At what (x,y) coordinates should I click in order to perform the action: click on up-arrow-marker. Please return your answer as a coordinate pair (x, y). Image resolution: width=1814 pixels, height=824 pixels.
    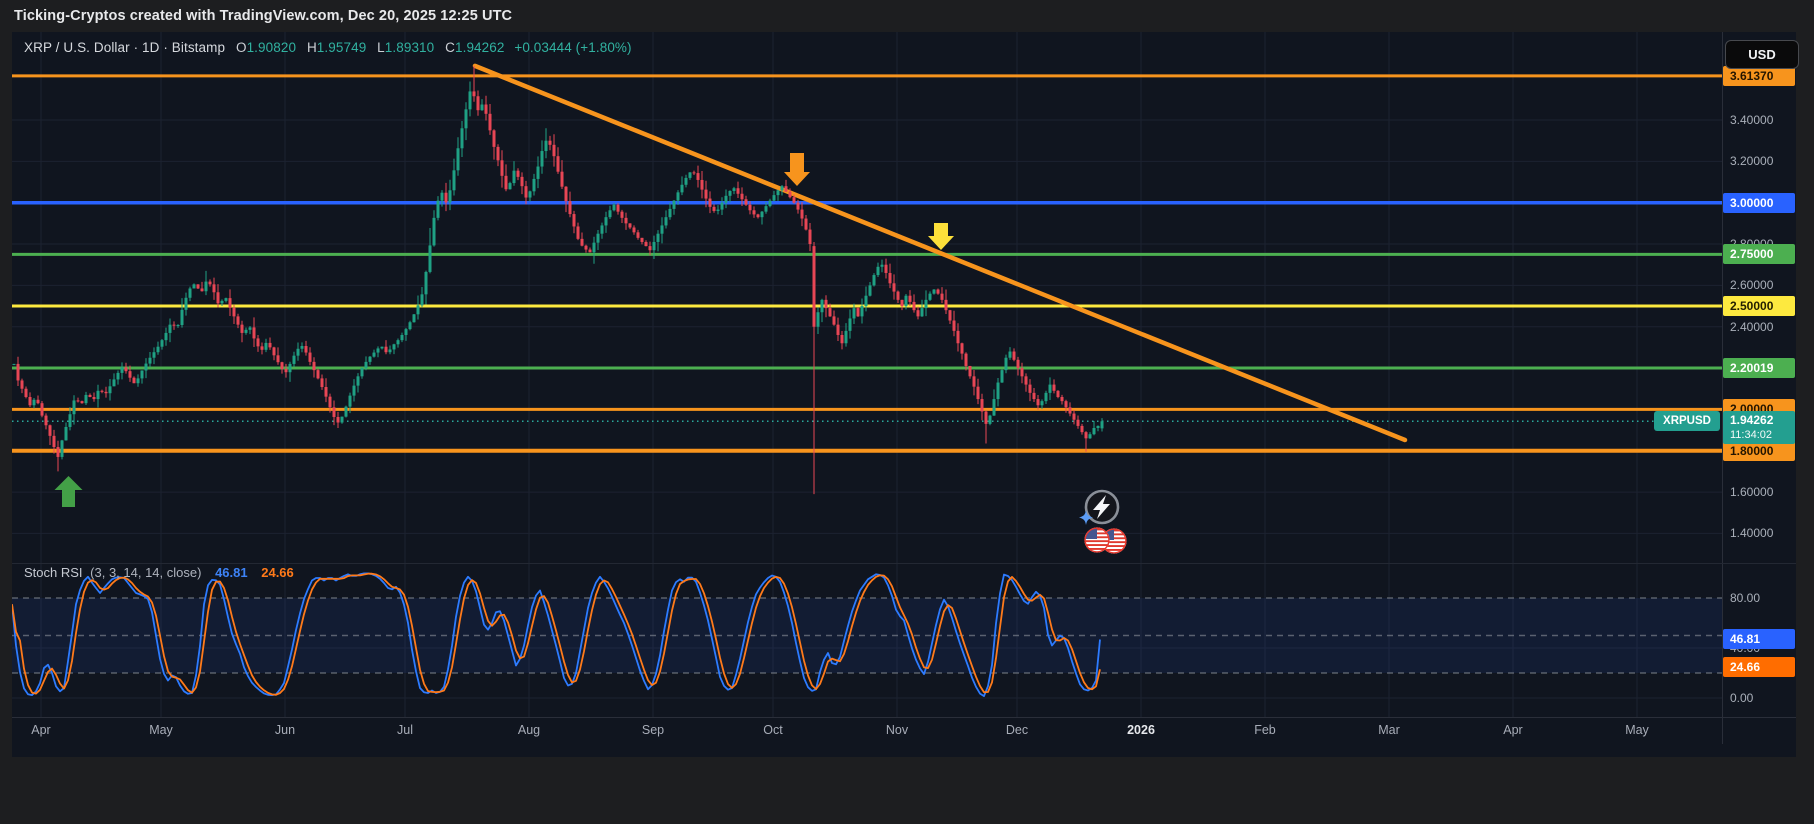
    Looking at the image, I should click on (68, 491).